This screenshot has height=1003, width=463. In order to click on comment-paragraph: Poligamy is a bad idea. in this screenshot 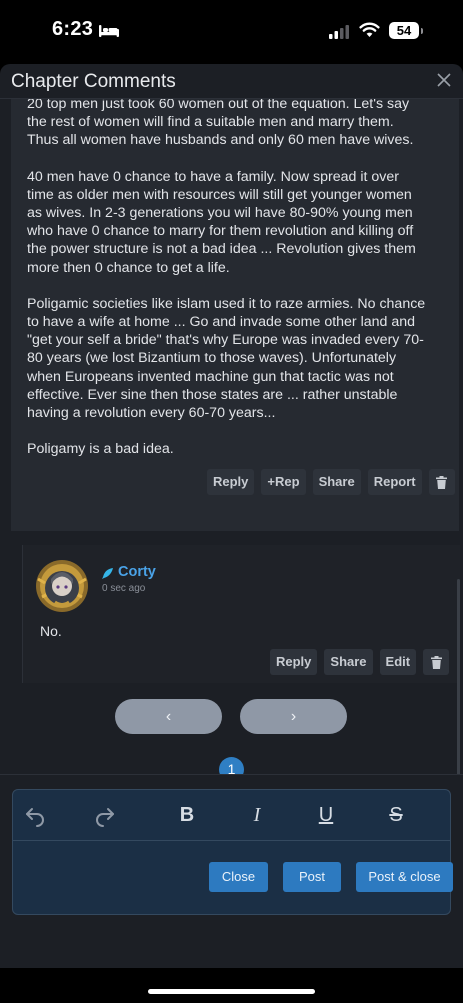, I will do `click(100, 449)`.